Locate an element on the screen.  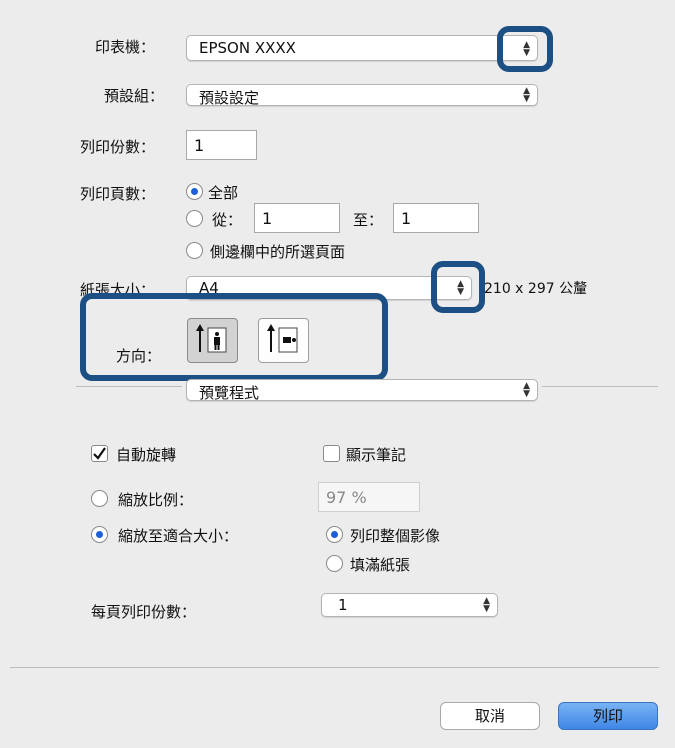
fill-paper-radio is located at coordinates (334, 563).